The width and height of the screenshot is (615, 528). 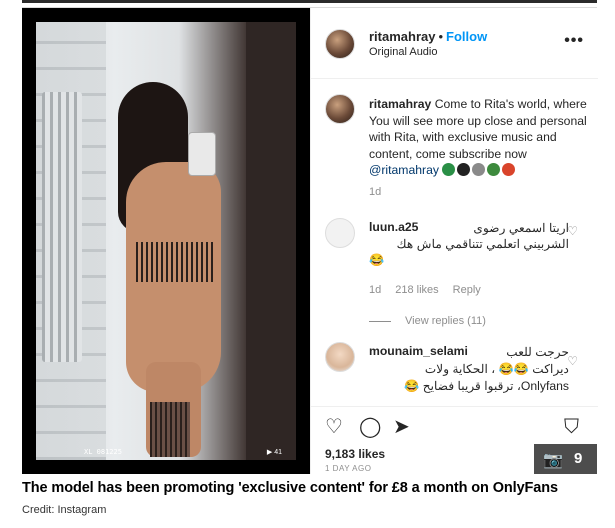 What do you see at coordinates (578, 458) in the screenshot?
I see `gallery-count: 9` at bounding box center [578, 458].